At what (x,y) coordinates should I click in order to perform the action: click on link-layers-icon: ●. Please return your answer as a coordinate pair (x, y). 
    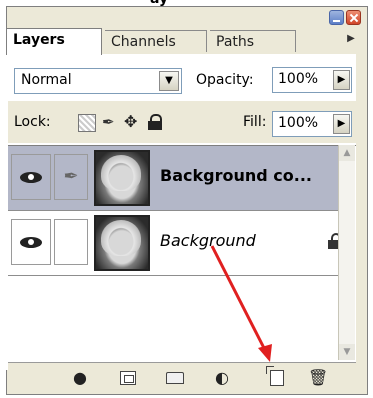
    Looking at the image, I should click on (80, 378).